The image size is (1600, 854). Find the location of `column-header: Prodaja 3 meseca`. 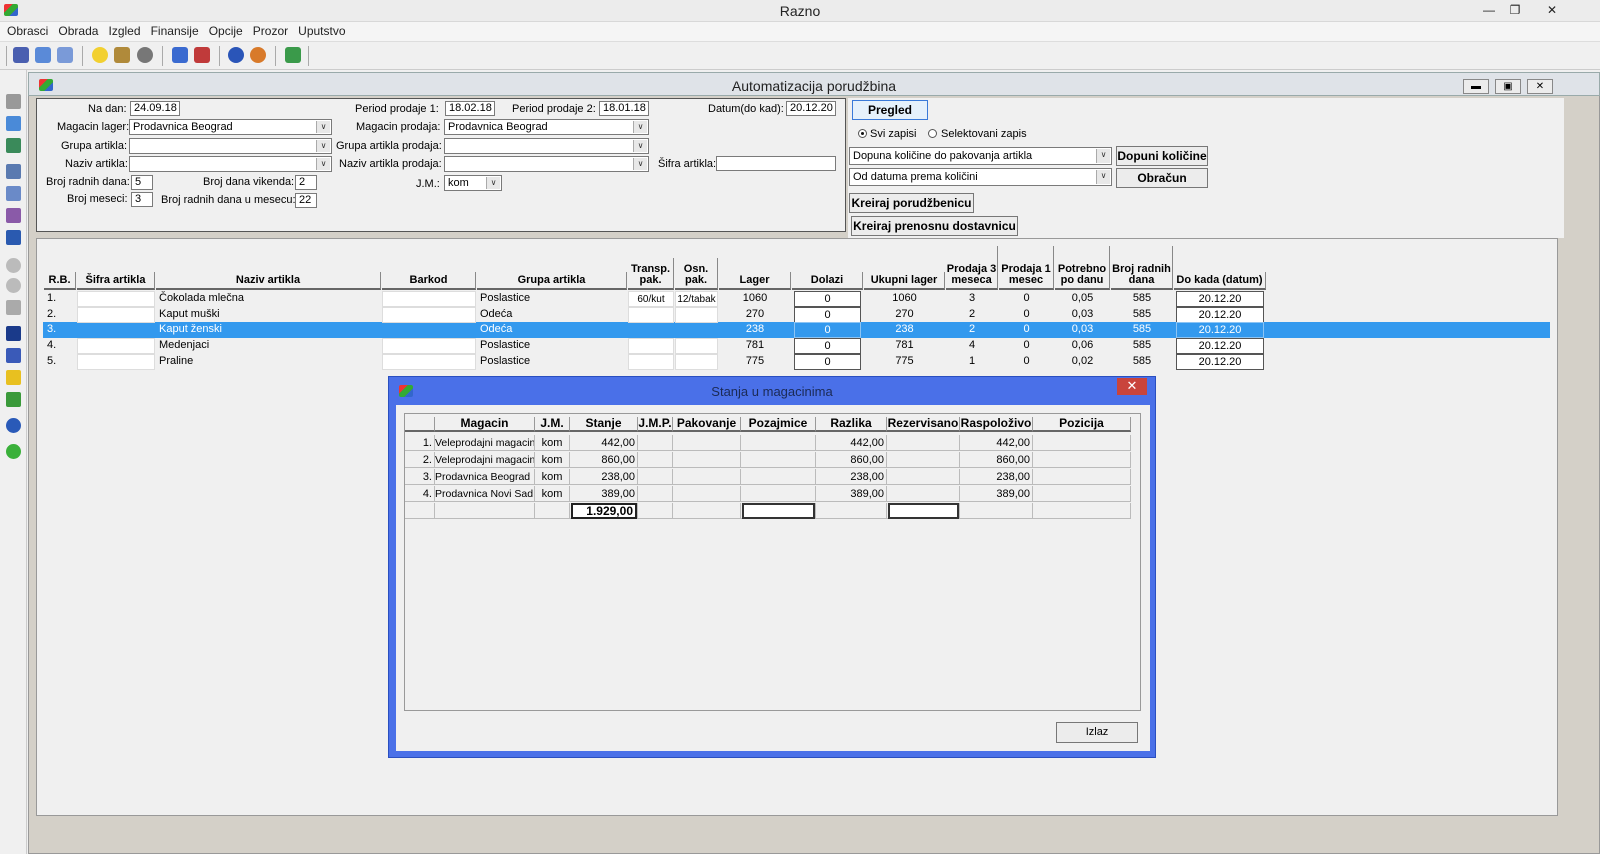

column-header: Prodaja 3 meseca is located at coordinates (972, 268).